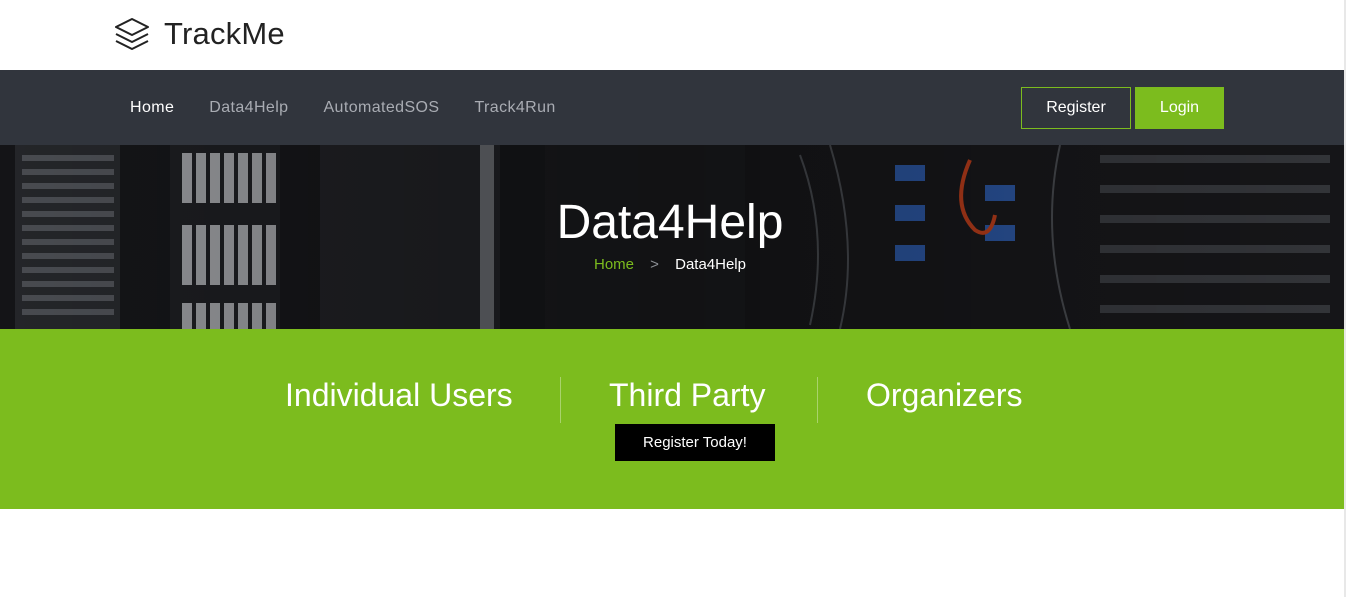 This screenshot has width=1346, height=597. I want to click on breadcrumb-current: Data4Help, so click(710, 264).